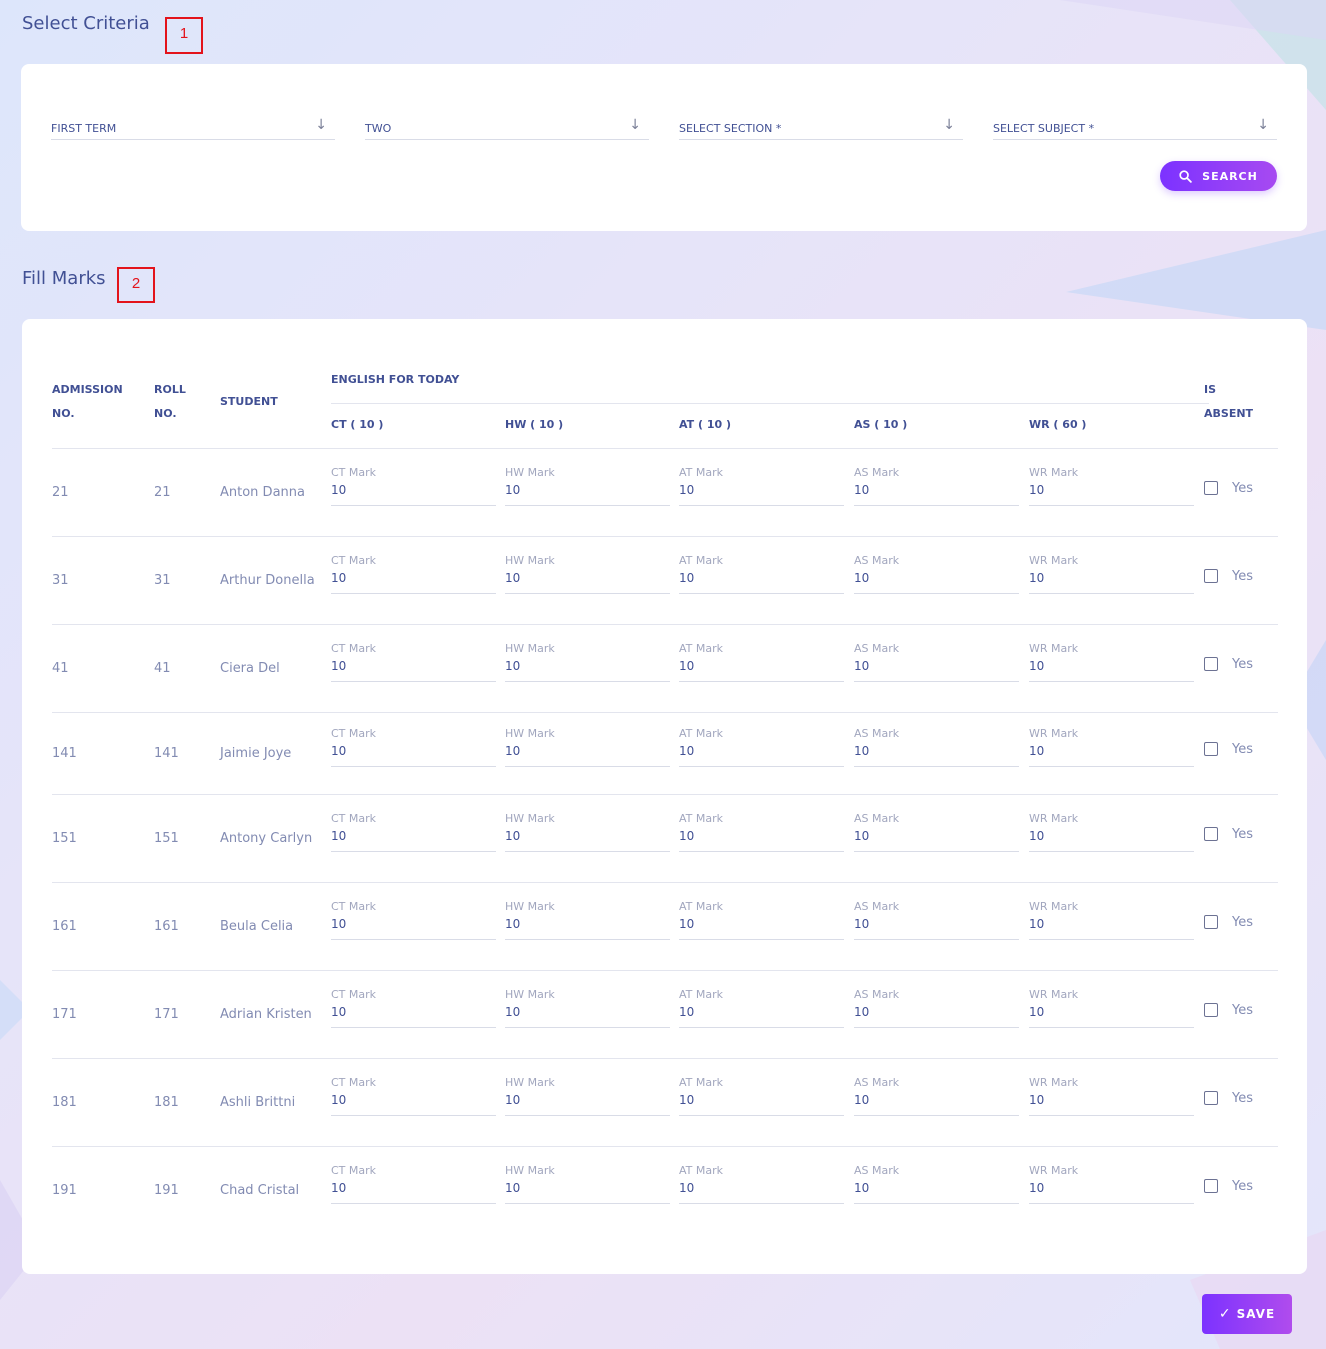 This screenshot has height=1349, width=1326. What do you see at coordinates (165, 413) in the screenshot?
I see `header-roll-line2: NO.` at bounding box center [165, 413].